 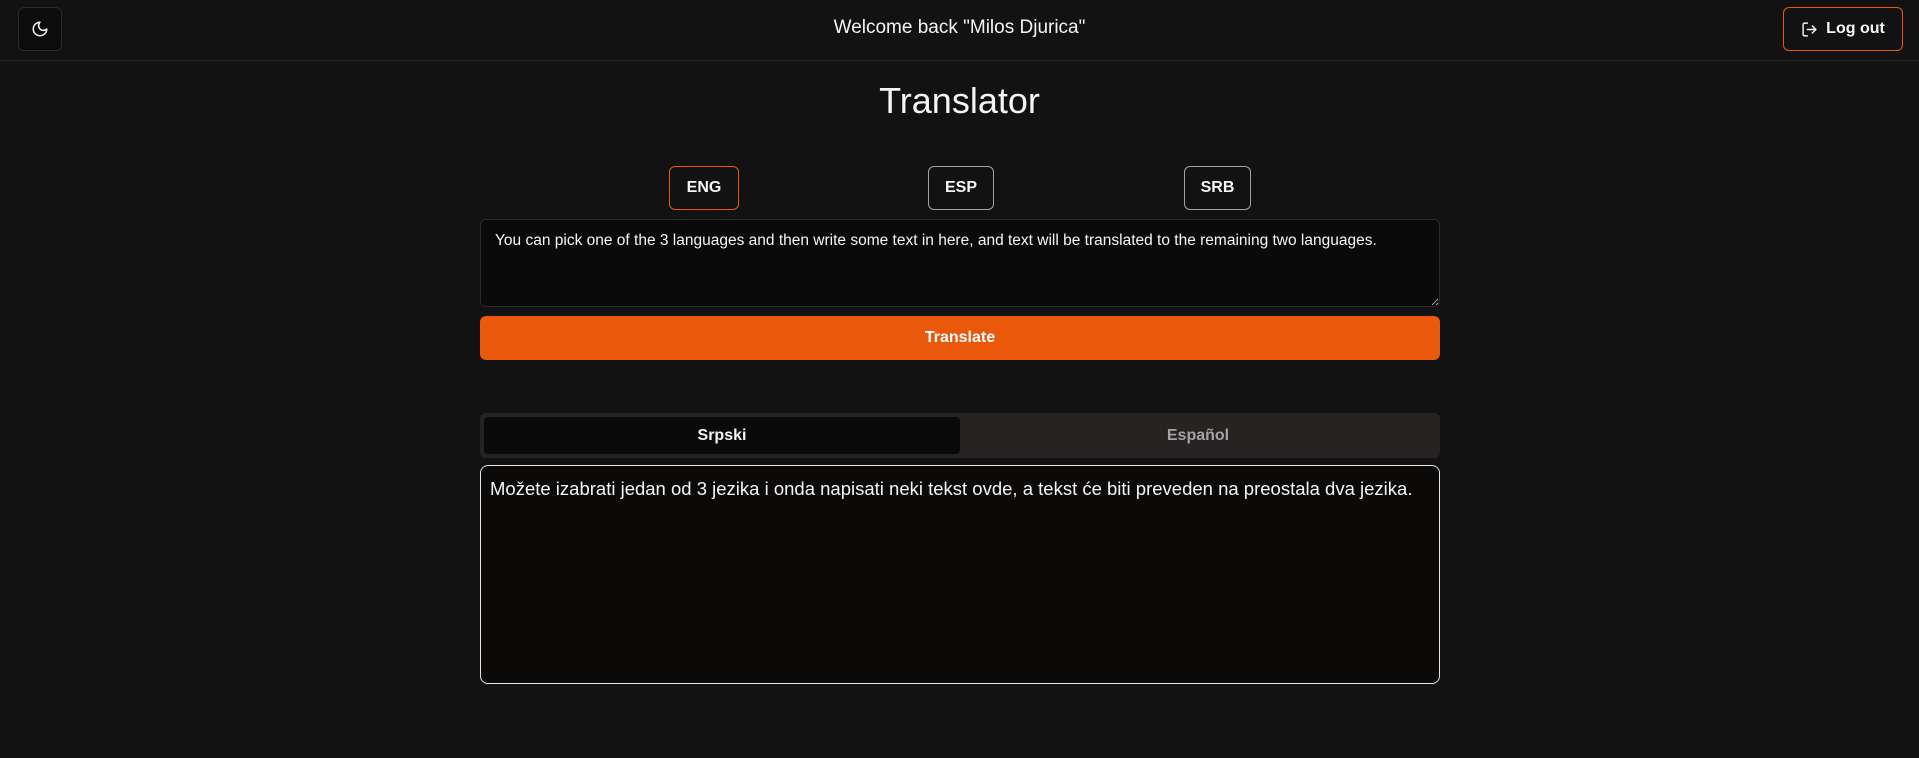 I want to click on translate-button: Translate, so click(x=960, y=338).